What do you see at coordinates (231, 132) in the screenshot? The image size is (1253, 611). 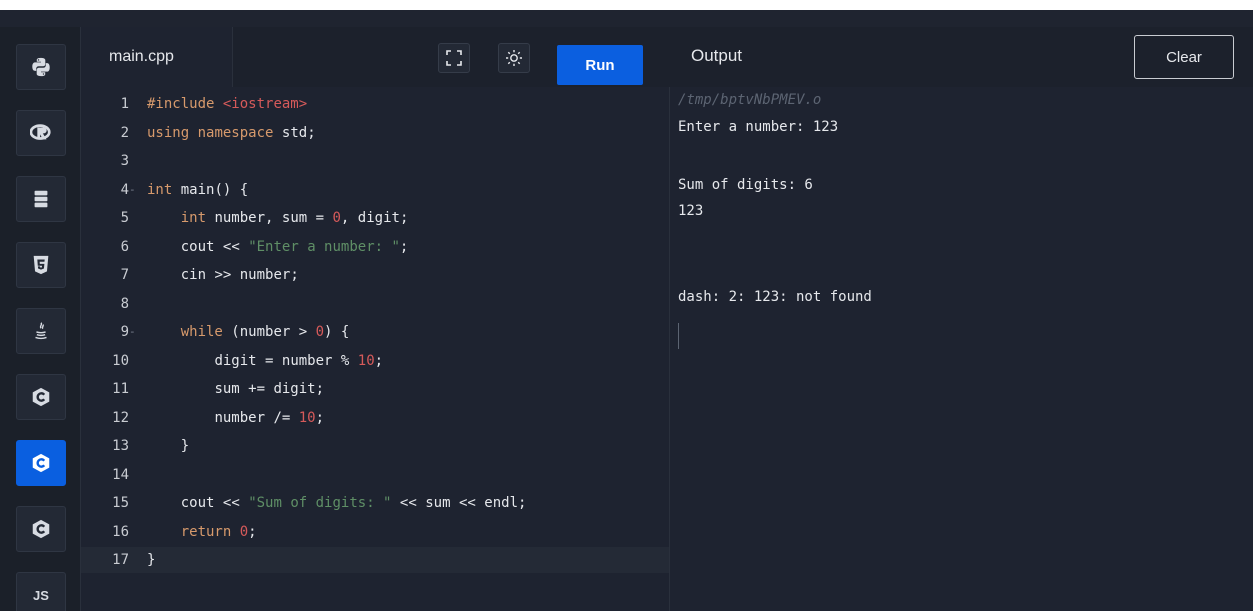 I see `code-text: using namespace std;` at bounding box center [231, 132].